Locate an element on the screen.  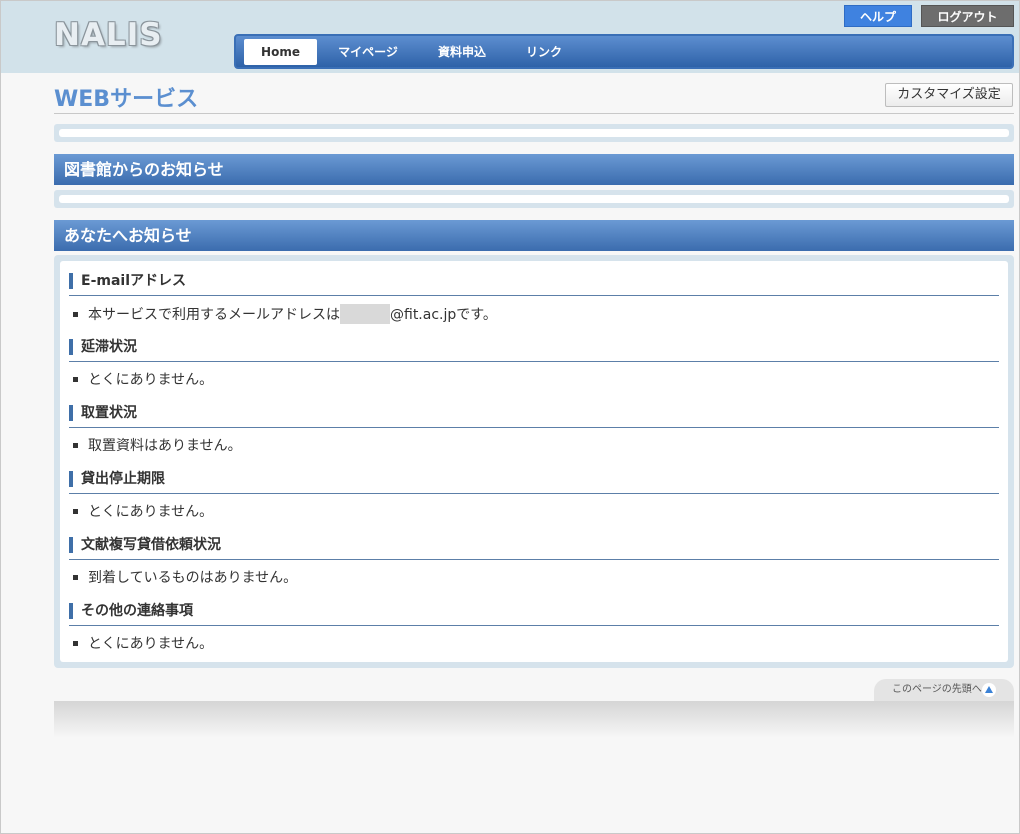
list-item-ill: 到着しているものはありません。 is located at coordinates (185, 578).